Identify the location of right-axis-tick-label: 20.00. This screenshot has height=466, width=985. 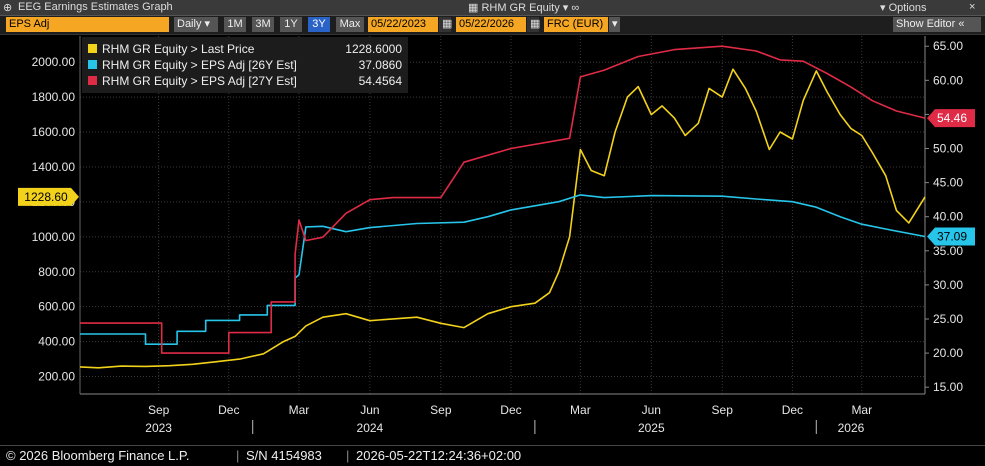
(948, 353).